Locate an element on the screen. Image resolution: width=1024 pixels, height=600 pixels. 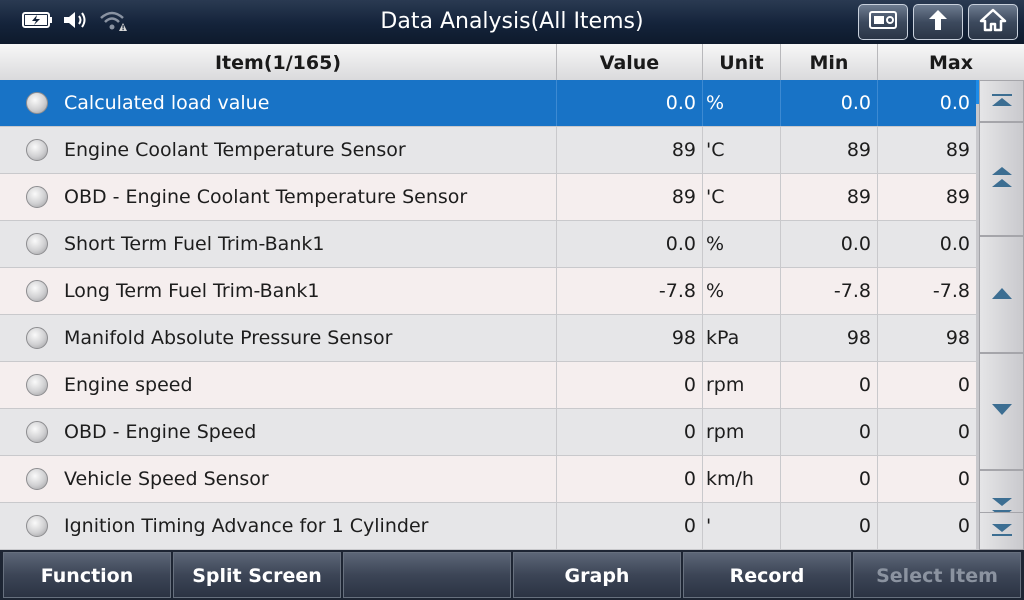
min-cell: 98 is located at coordinates (829, 338).